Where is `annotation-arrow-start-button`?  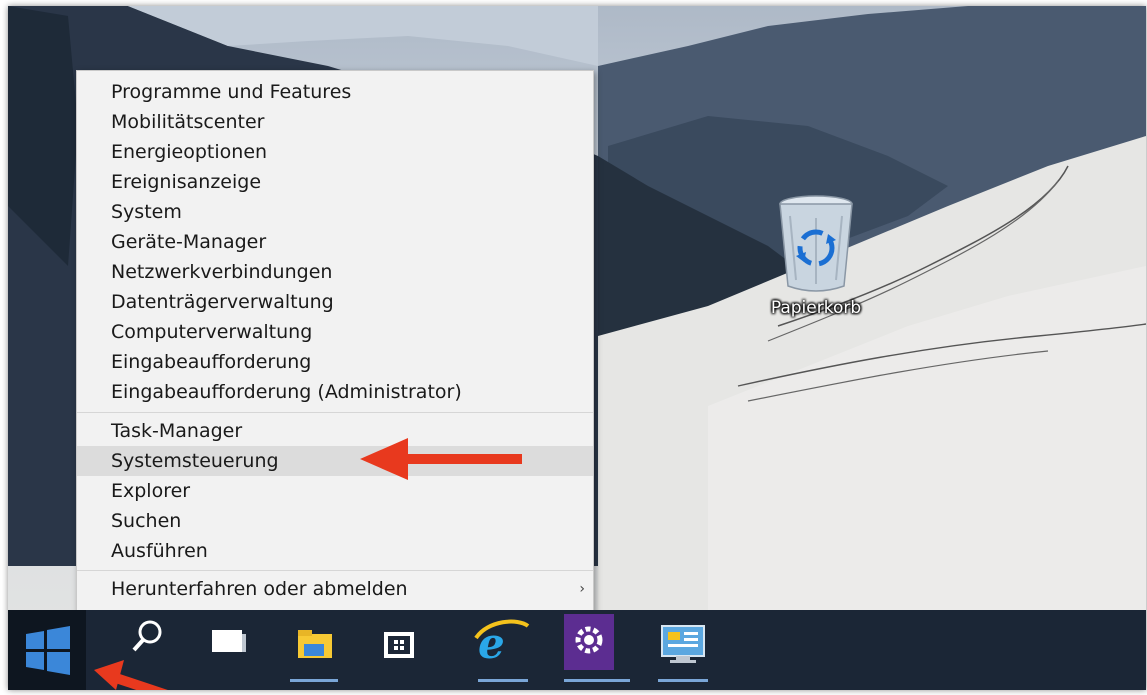 annotation-arrow-start-button is located at coordinates (131, 675).